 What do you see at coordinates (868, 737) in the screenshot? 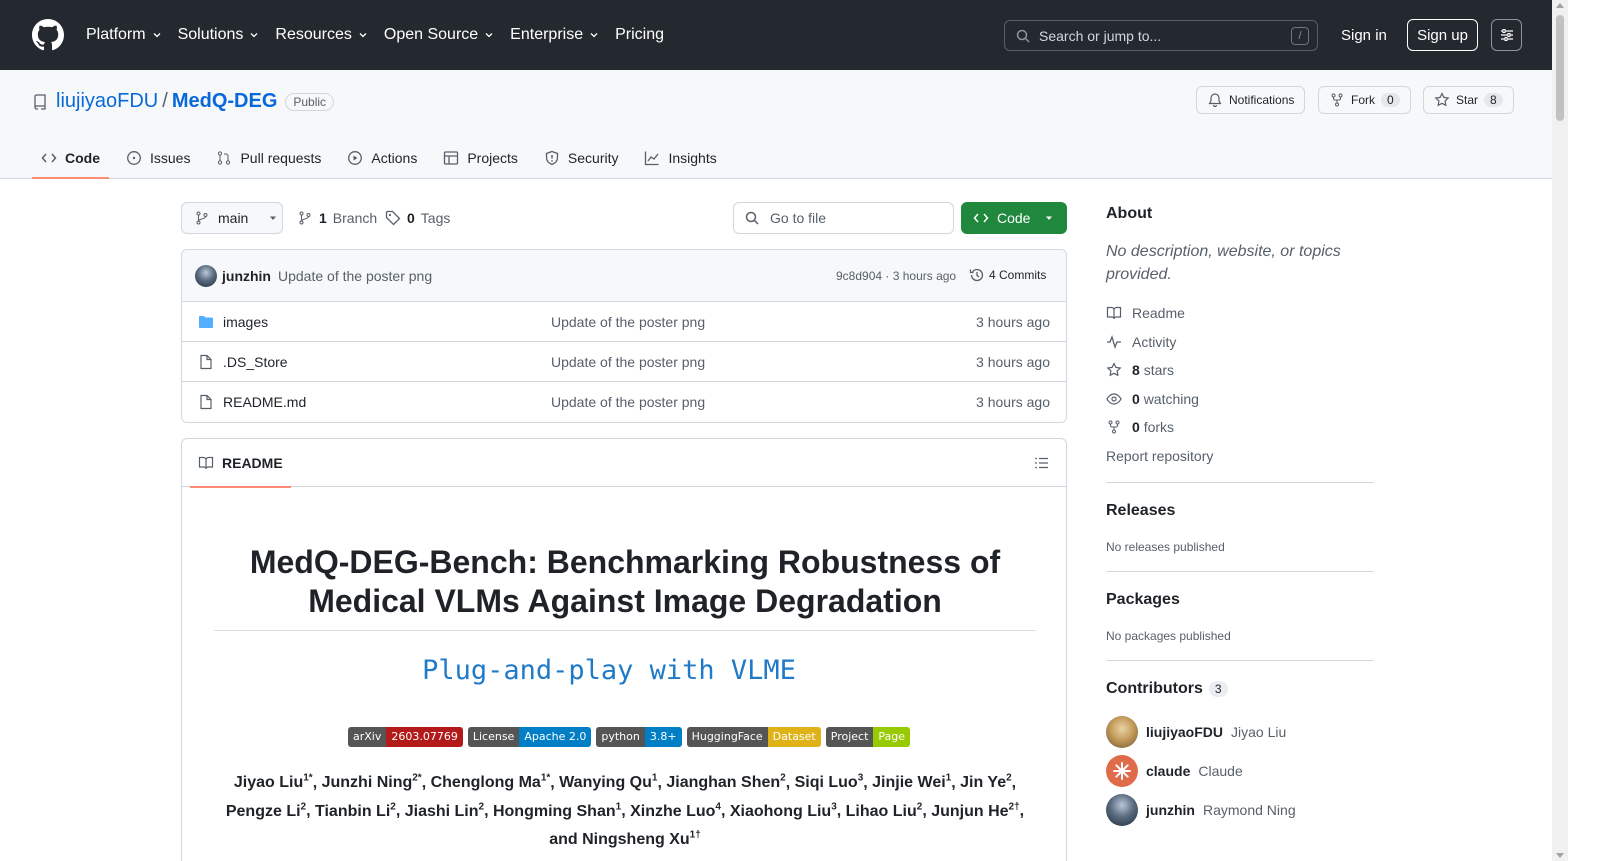
I see `readme-badge: Project Page` at bounding box center [868, 737].